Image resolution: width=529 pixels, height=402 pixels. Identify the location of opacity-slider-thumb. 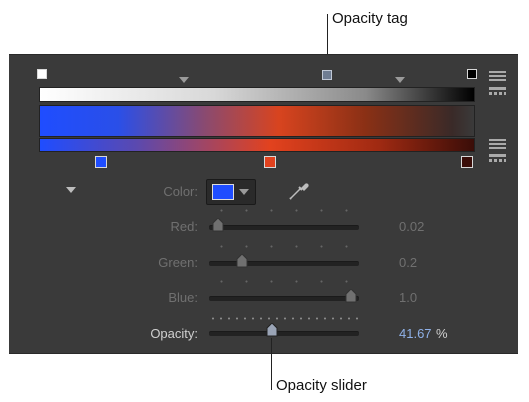
(272, 329).